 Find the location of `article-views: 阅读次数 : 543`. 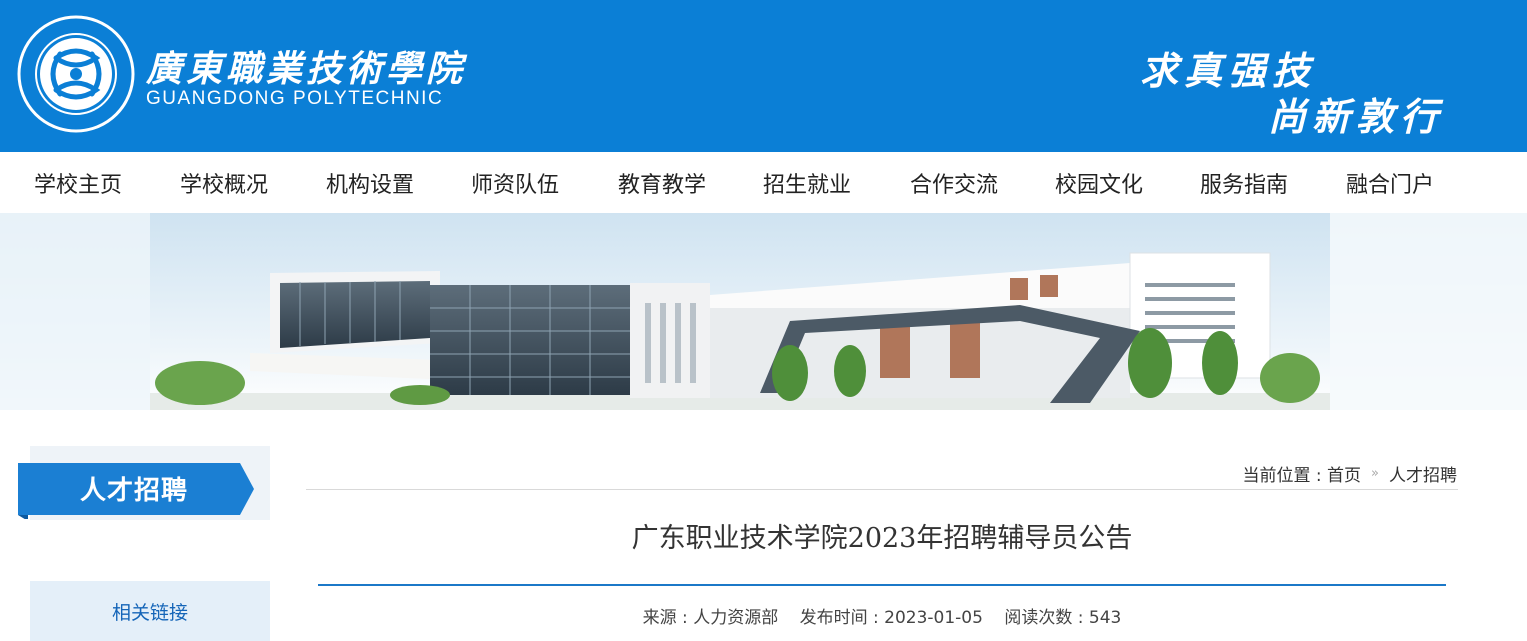

article-views: 阅读次数 : 543 is located at coordinates (1063, 618).